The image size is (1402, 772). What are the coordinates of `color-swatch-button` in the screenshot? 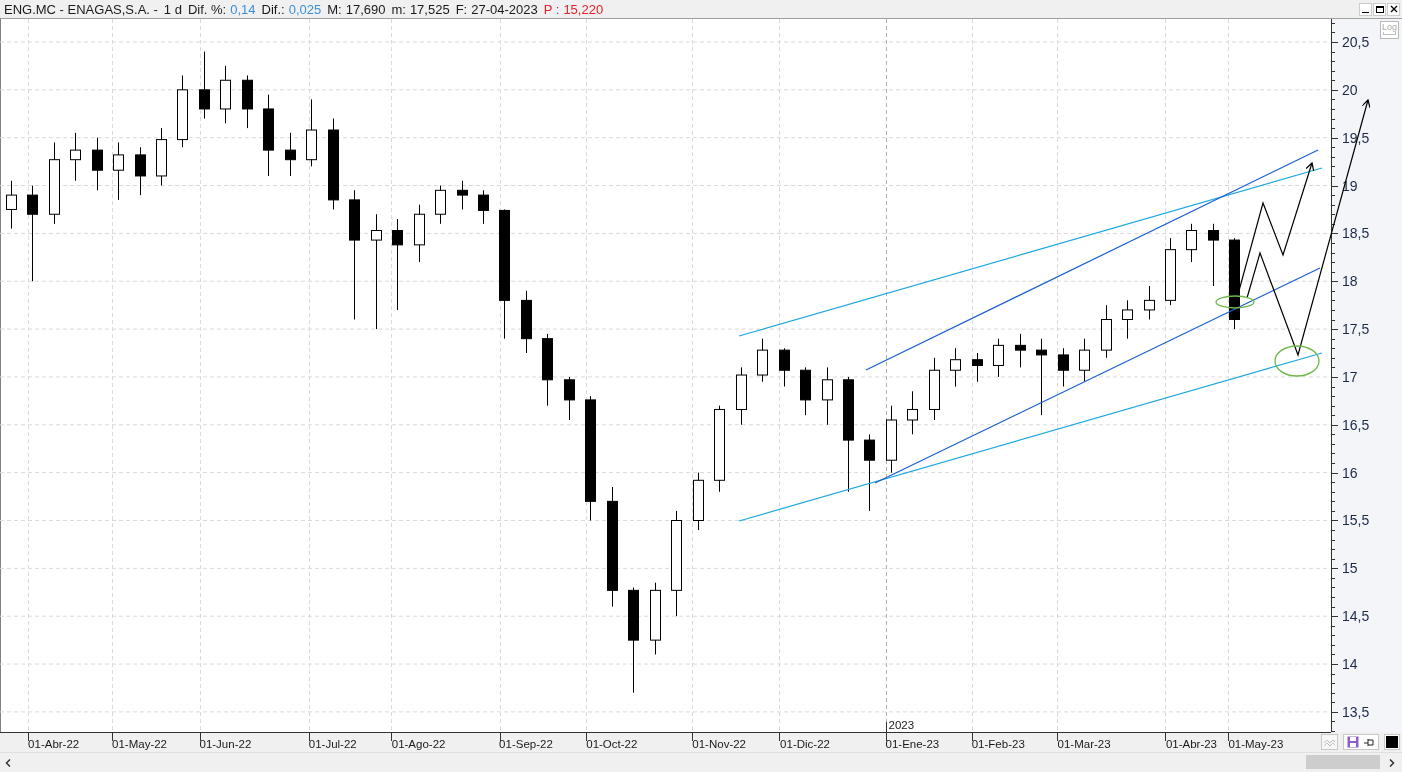 It's located at (1392, 742).